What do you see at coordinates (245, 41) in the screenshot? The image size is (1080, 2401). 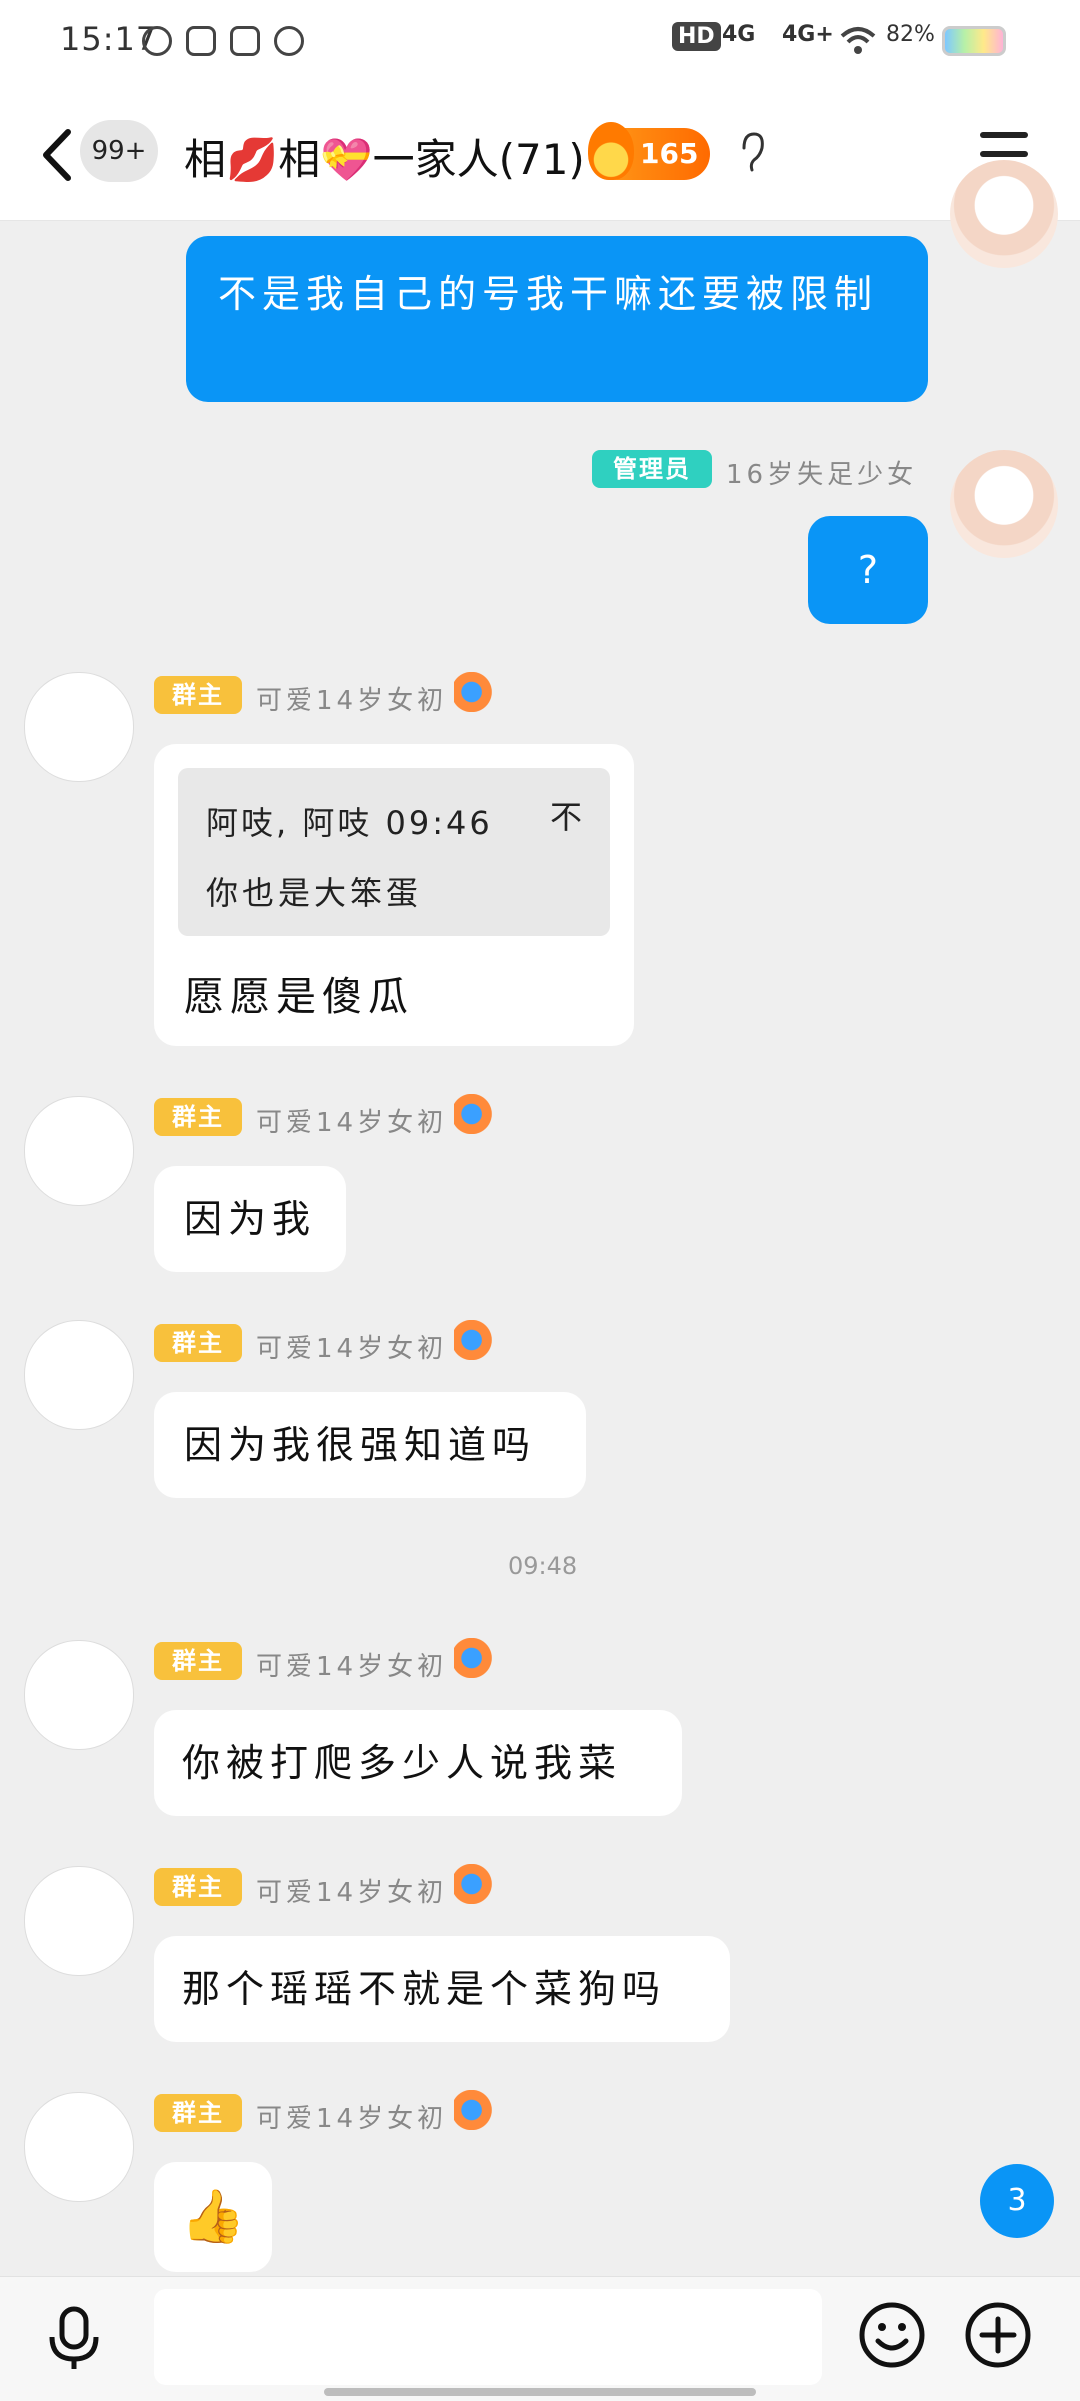 I see `taobao-icon` at bounding box center [245, 41].